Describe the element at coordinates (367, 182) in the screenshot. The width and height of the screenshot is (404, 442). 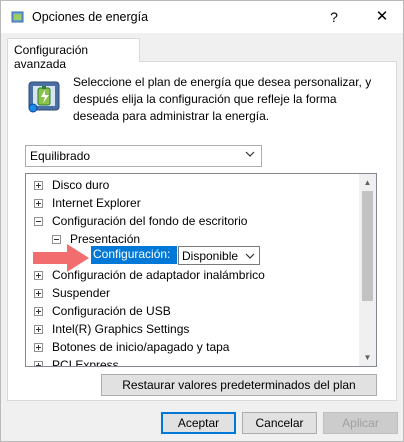
I see `scroll-up-icon: ▲` at that location.